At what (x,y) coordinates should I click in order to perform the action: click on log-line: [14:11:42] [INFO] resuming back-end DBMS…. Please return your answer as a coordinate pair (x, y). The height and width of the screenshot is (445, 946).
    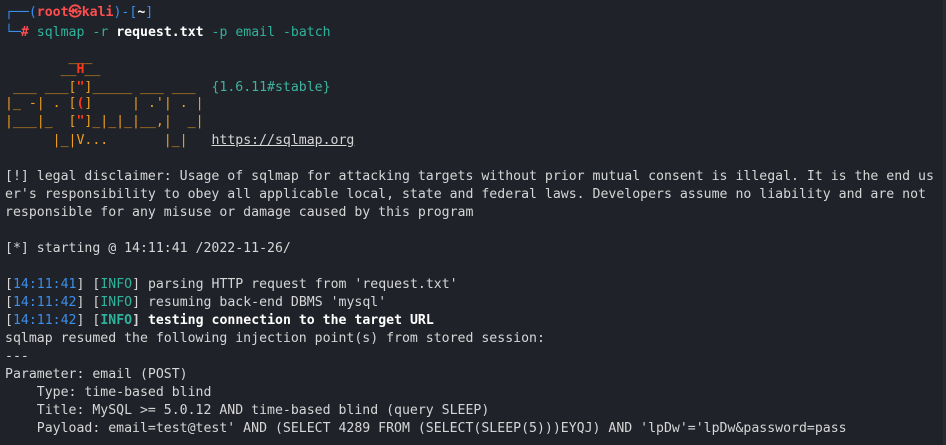
    Looking at the image, I should click on (196, 302).